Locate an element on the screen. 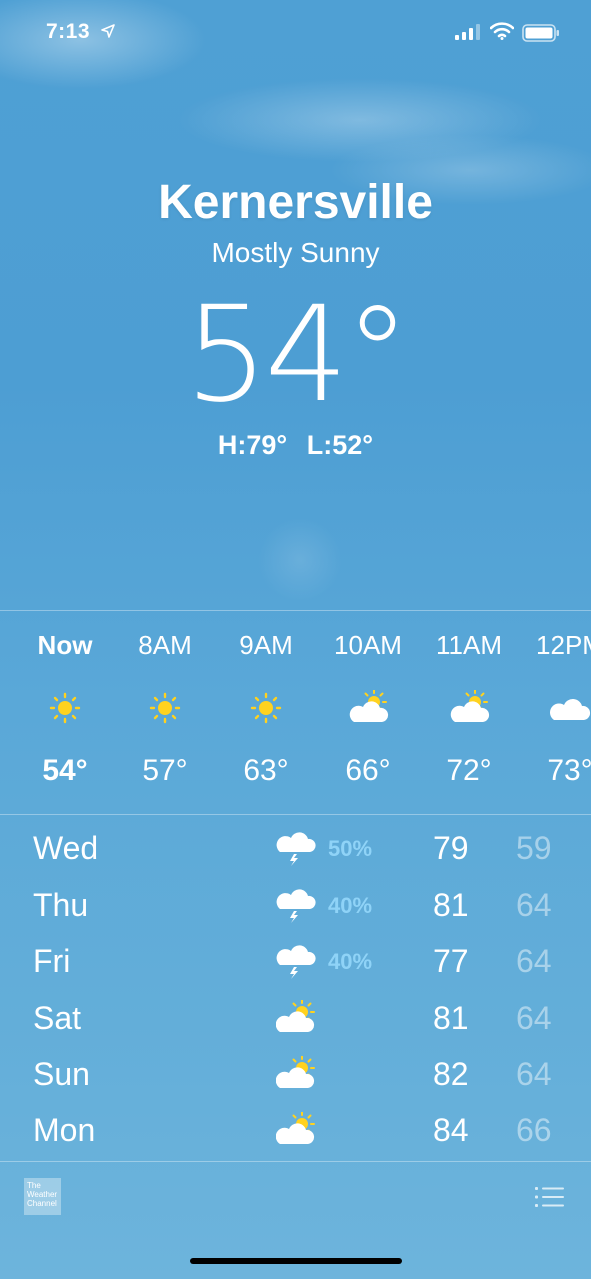 This screenshot has width=591, height=1279. city-list-icon is located at coordinates (550, 1197).